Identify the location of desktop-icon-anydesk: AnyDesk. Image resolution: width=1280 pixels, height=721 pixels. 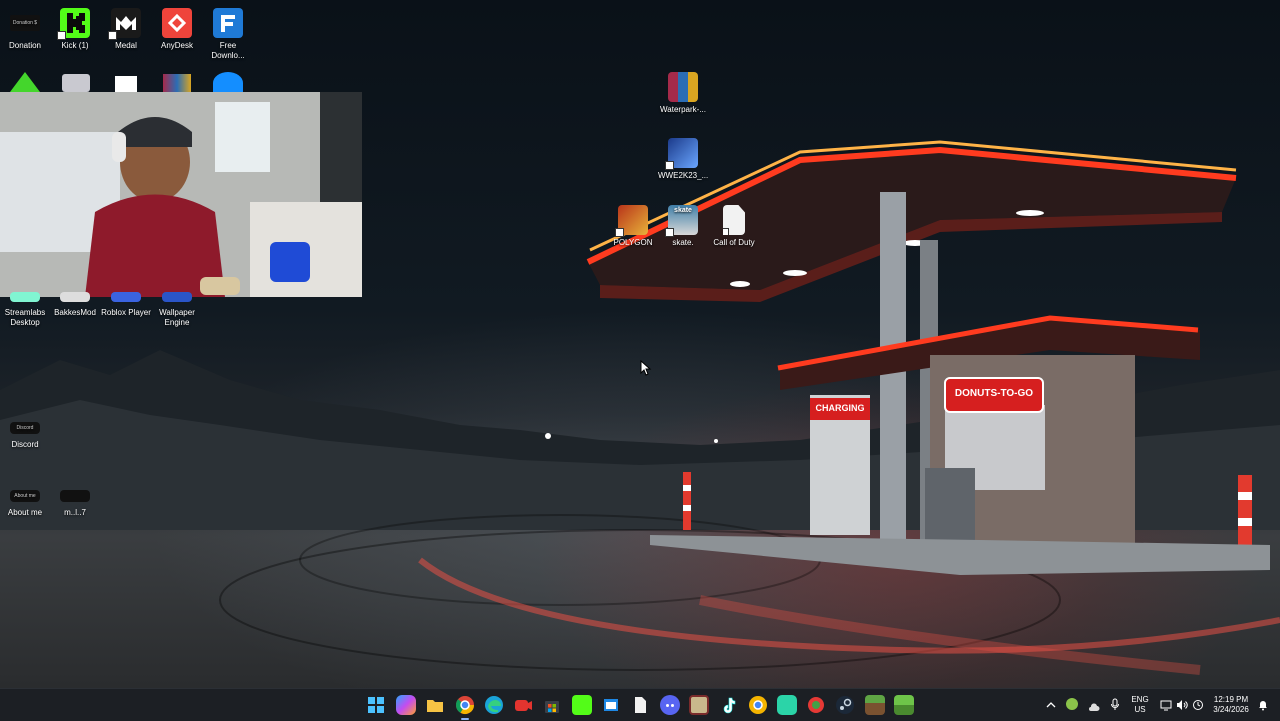
(177, 29).